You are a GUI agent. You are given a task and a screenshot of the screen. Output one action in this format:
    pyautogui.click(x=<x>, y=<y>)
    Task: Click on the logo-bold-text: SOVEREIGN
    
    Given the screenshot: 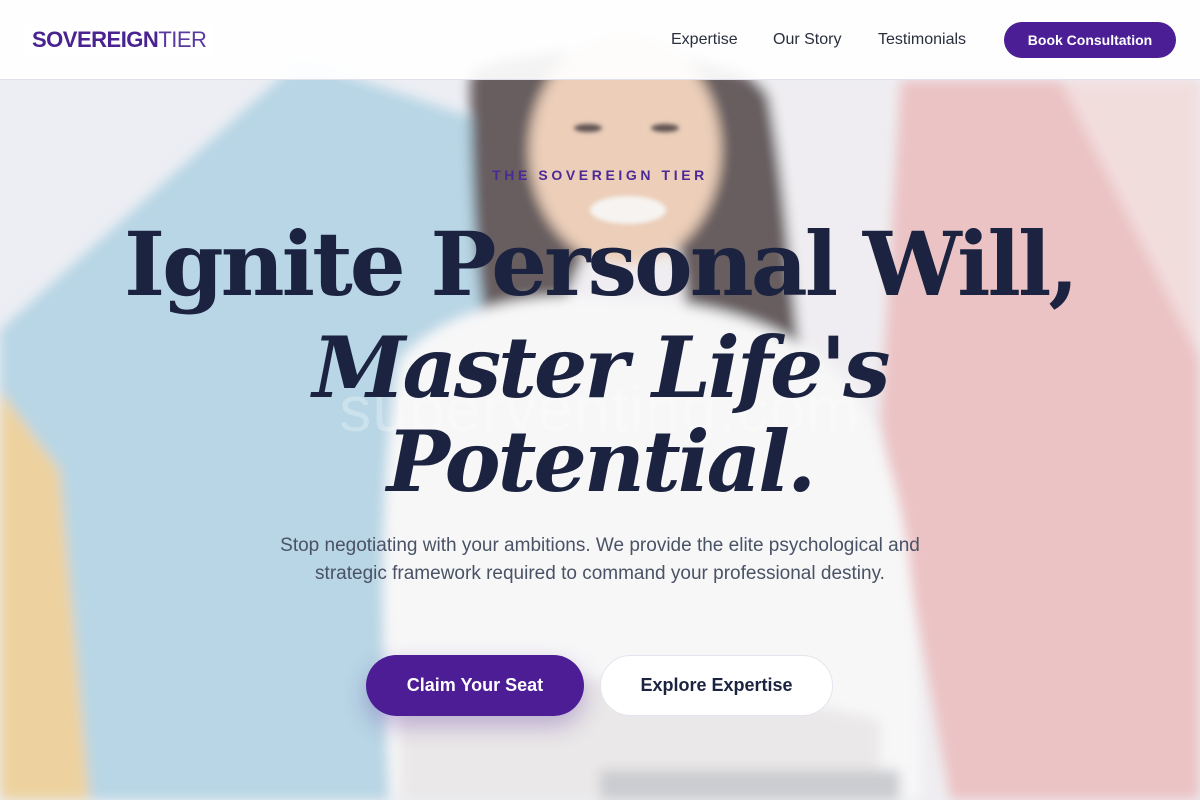 What is the action you would take?
    pyautogui.click(x=95, y=39)
    